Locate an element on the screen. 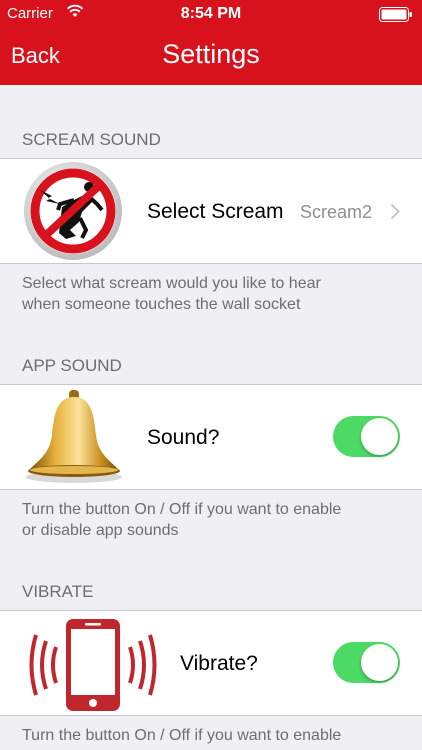 The height and width of the screenshot is (750, 422). navigation-bar: Carrier 8:54 PM Back Settings is located at coordinates (211, 42).